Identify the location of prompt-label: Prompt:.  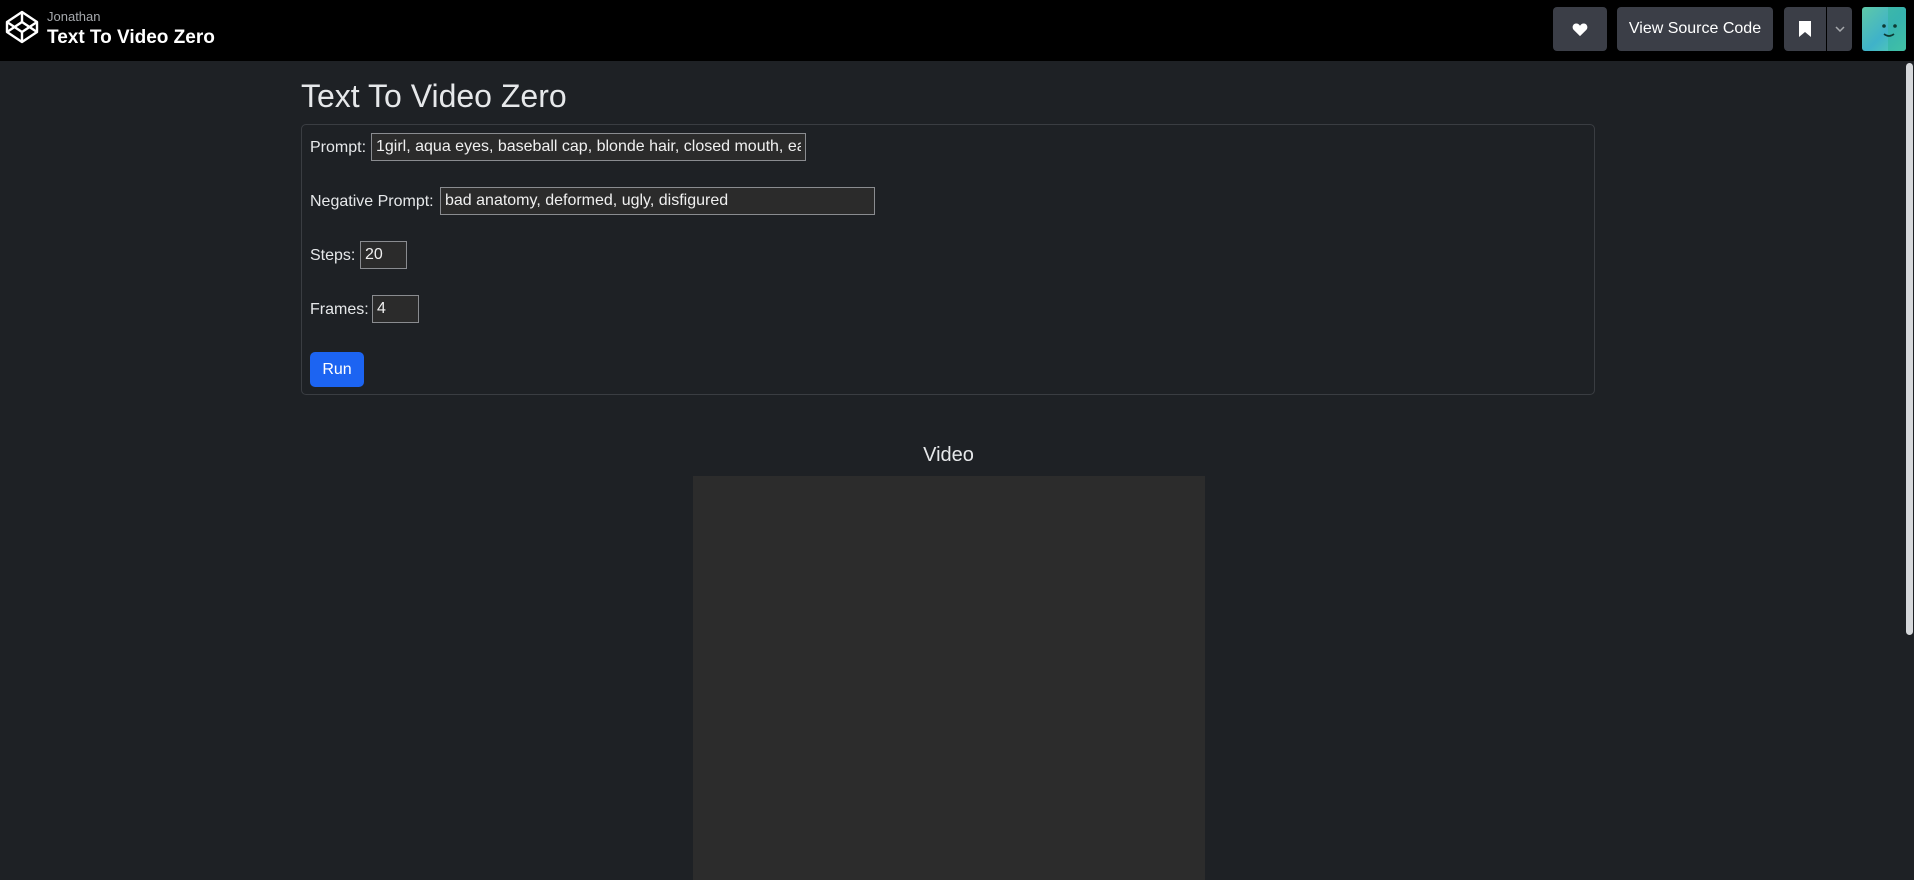
(338, 147).